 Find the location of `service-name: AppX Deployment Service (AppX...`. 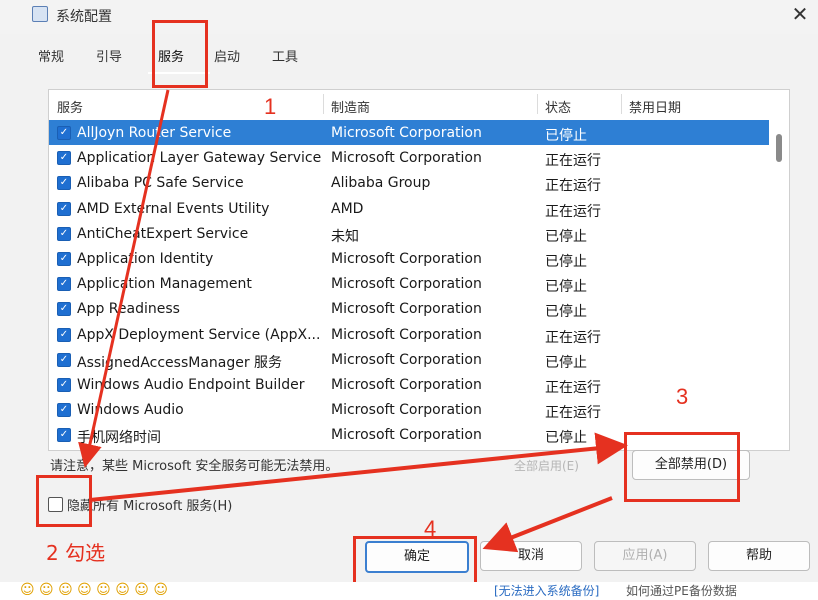

service-name: AppX Deployment Service (AppX... is located at coordinates (199, 334).